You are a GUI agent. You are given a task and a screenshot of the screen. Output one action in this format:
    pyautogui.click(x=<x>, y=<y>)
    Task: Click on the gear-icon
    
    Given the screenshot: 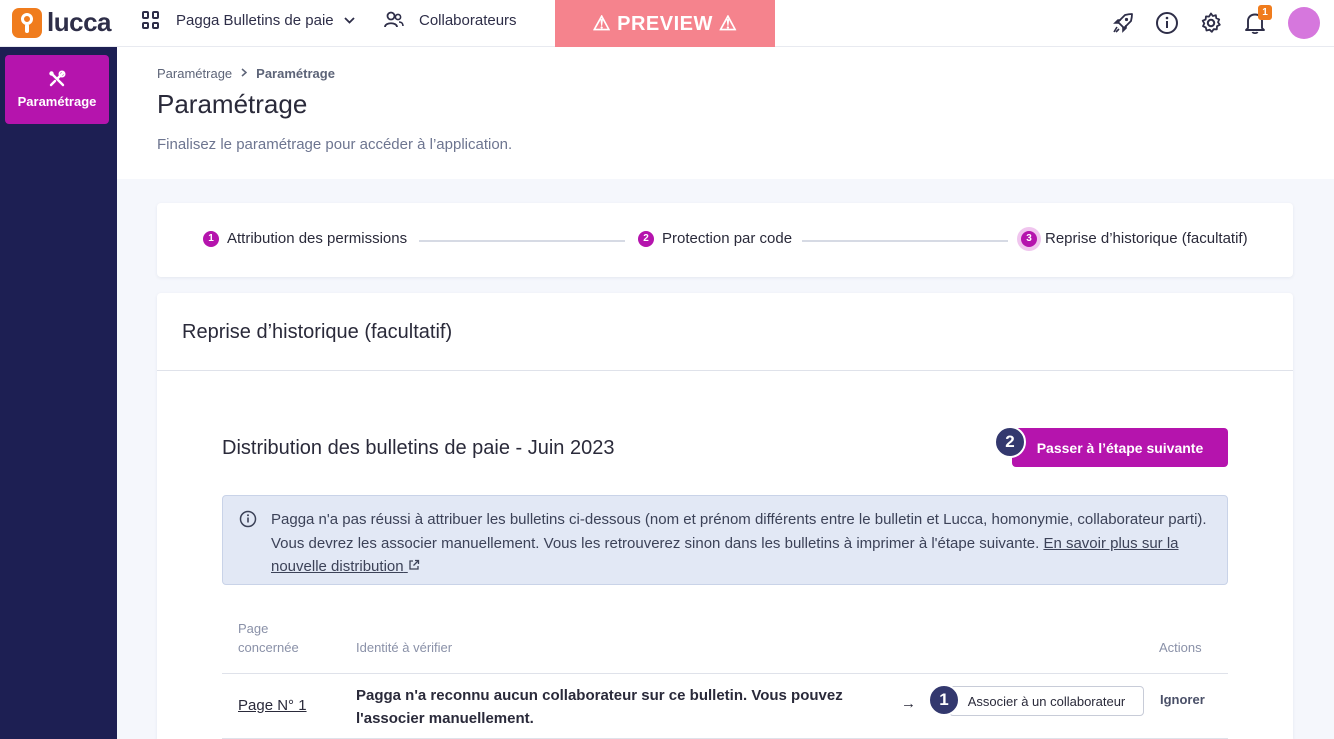 What is the action you would take?
    pyautogui.click(x=1211, y=23)
    